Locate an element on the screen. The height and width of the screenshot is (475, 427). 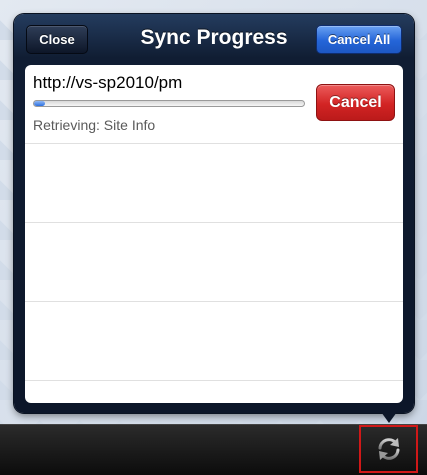
close-button: Close is located at coordinates (57, 39).